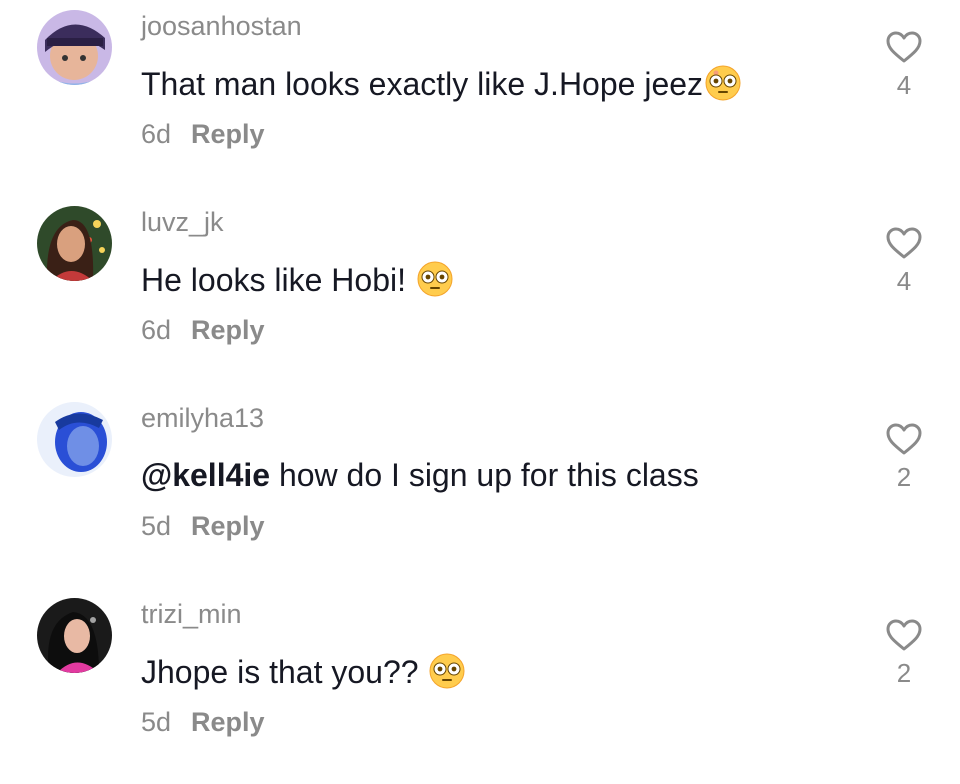 The height and width of the screenshot is (784, 960). What do you see at coordinates (221, 26) in the screenshot?
I see `comment-username: joosanhostan` at bounding box center [221, 26].